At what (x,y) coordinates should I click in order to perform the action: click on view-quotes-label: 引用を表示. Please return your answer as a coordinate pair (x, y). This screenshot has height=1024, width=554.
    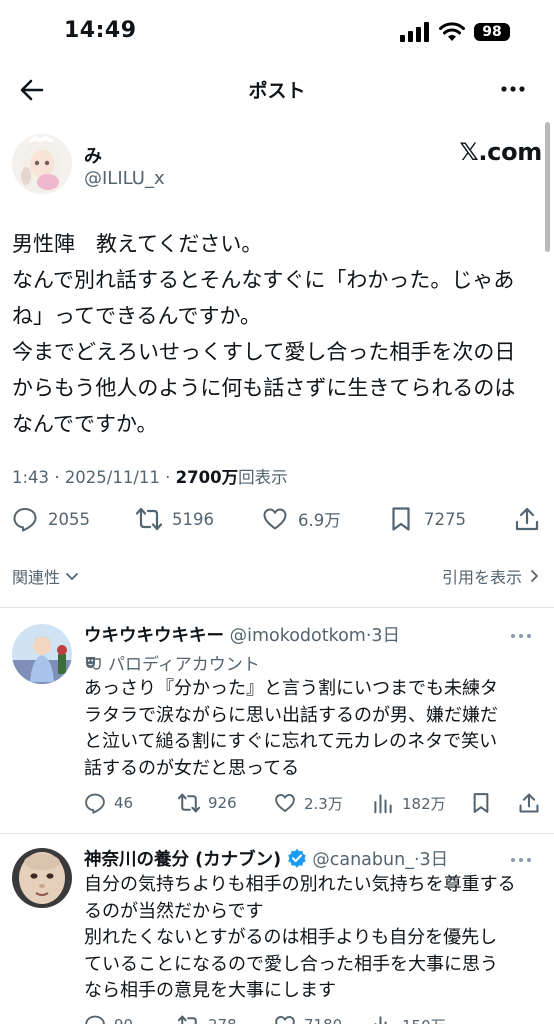
    Looking at the image, I should click on (481, 577).